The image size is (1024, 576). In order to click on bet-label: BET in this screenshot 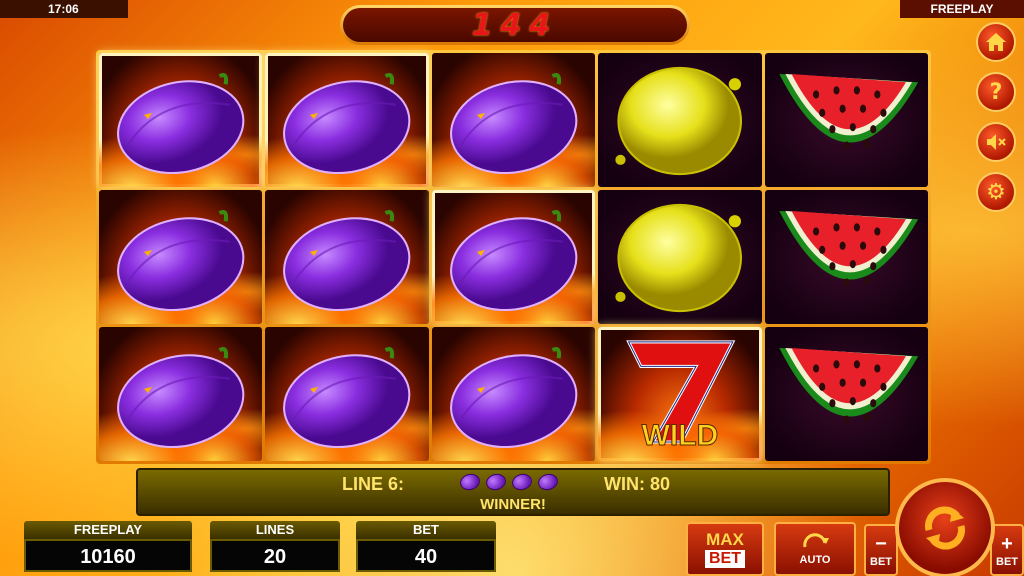, I will do `click(426, 530)`.